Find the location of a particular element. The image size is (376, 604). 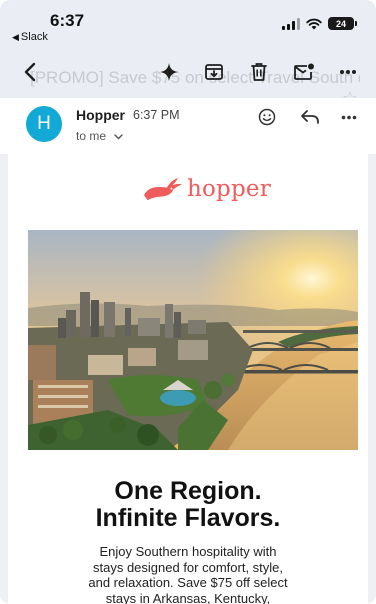

back-app-label: Slack is located at coordinates (34, 37).